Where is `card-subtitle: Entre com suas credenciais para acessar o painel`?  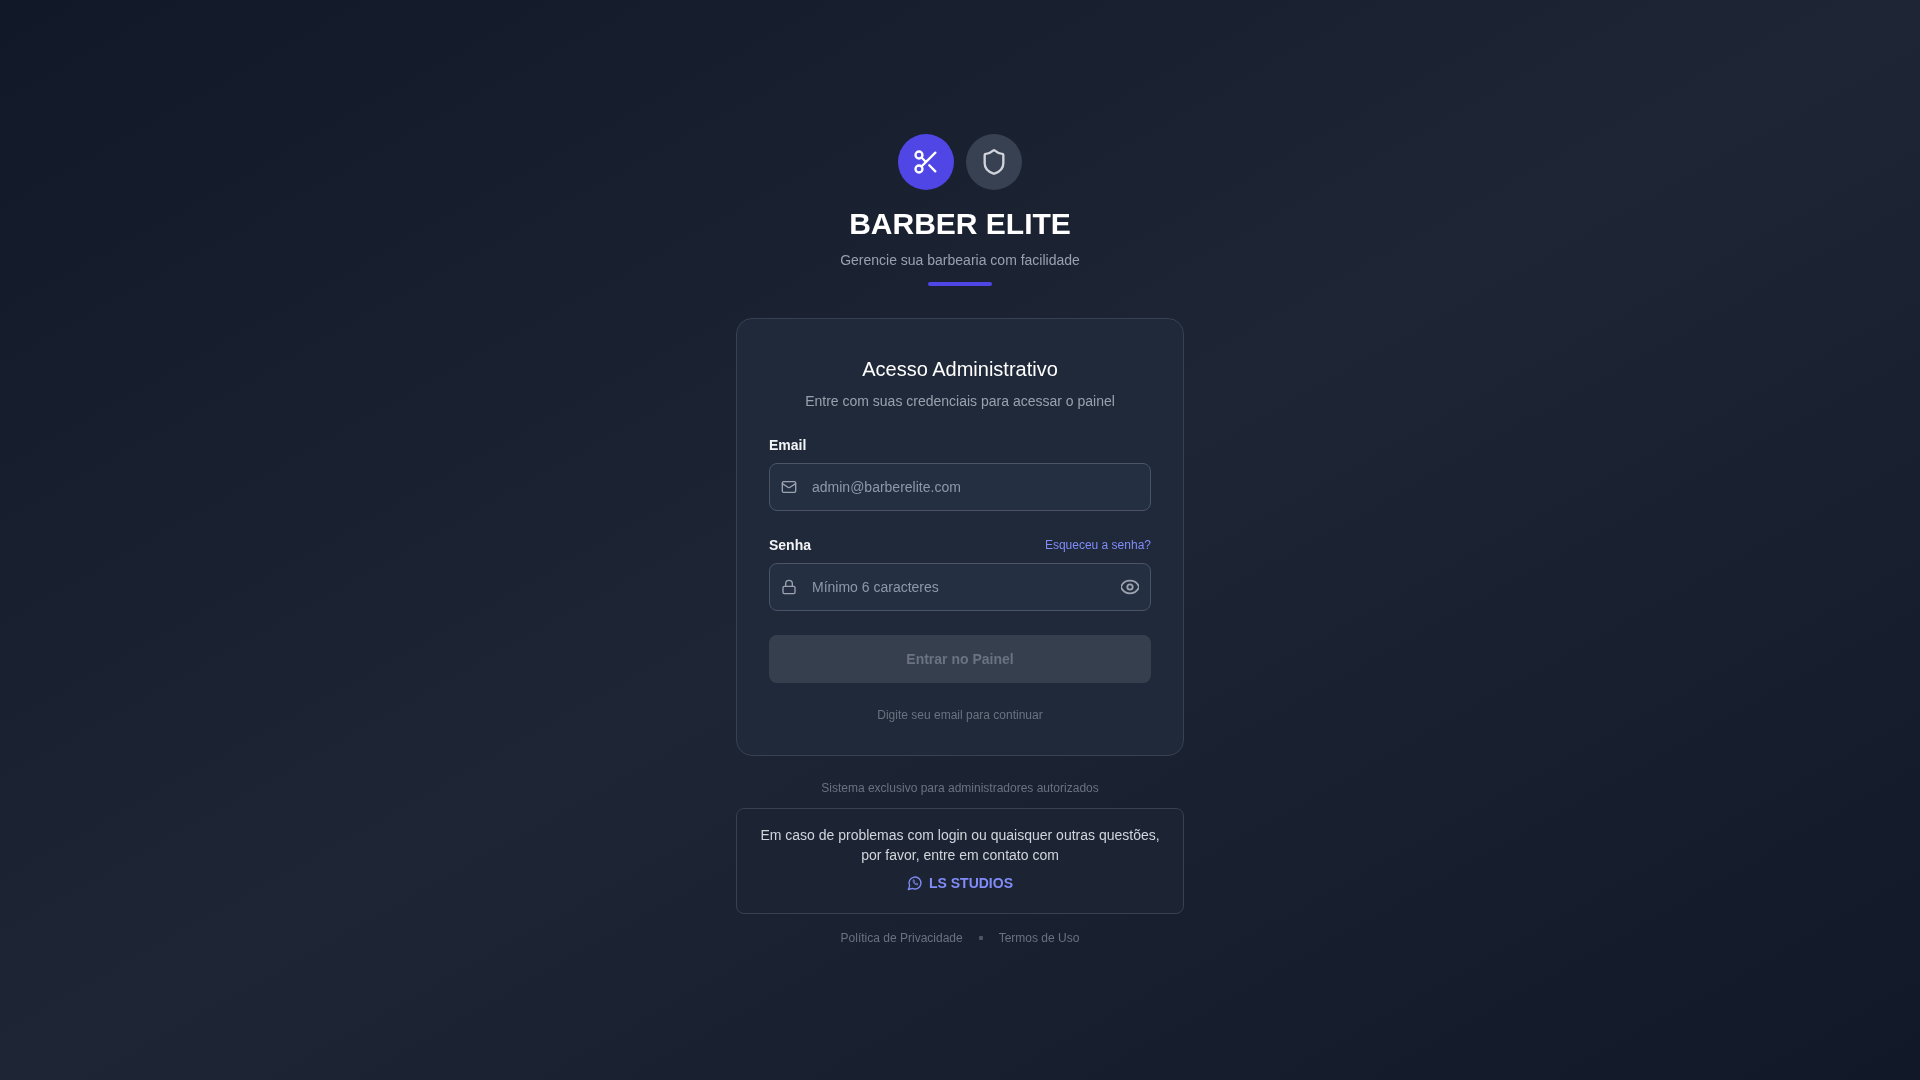
card-subtitle: Entre com suas credenciais para acessar o painel is located at coordinates (960, 401).